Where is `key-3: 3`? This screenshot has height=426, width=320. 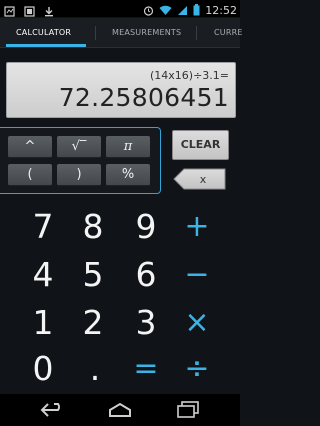 key-3: 3 is located at coordinates (146, 323).